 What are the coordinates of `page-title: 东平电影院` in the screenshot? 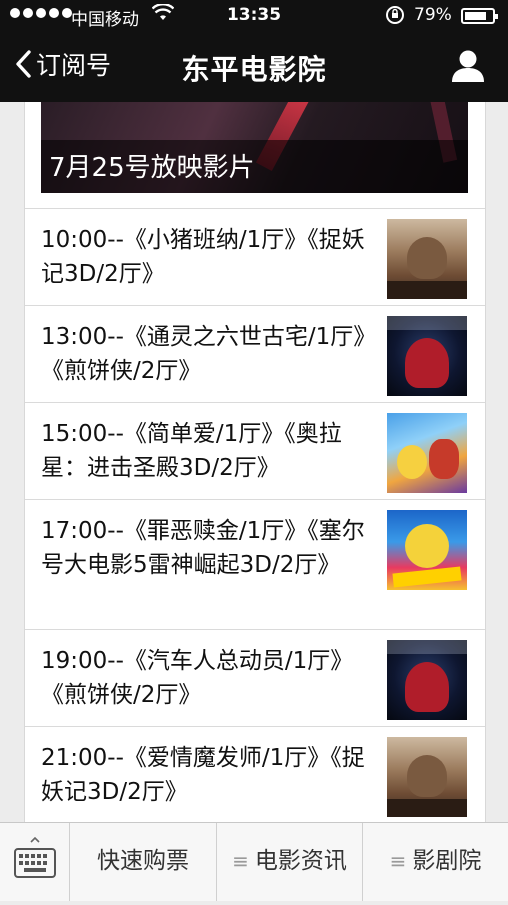 It's located at (254, 69).